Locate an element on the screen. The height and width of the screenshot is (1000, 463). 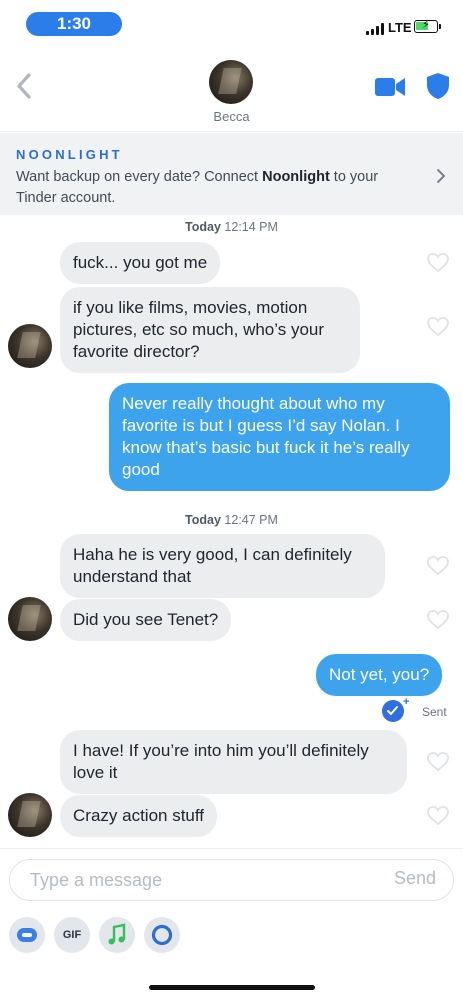
back-button is located at coordinates (25, 86).